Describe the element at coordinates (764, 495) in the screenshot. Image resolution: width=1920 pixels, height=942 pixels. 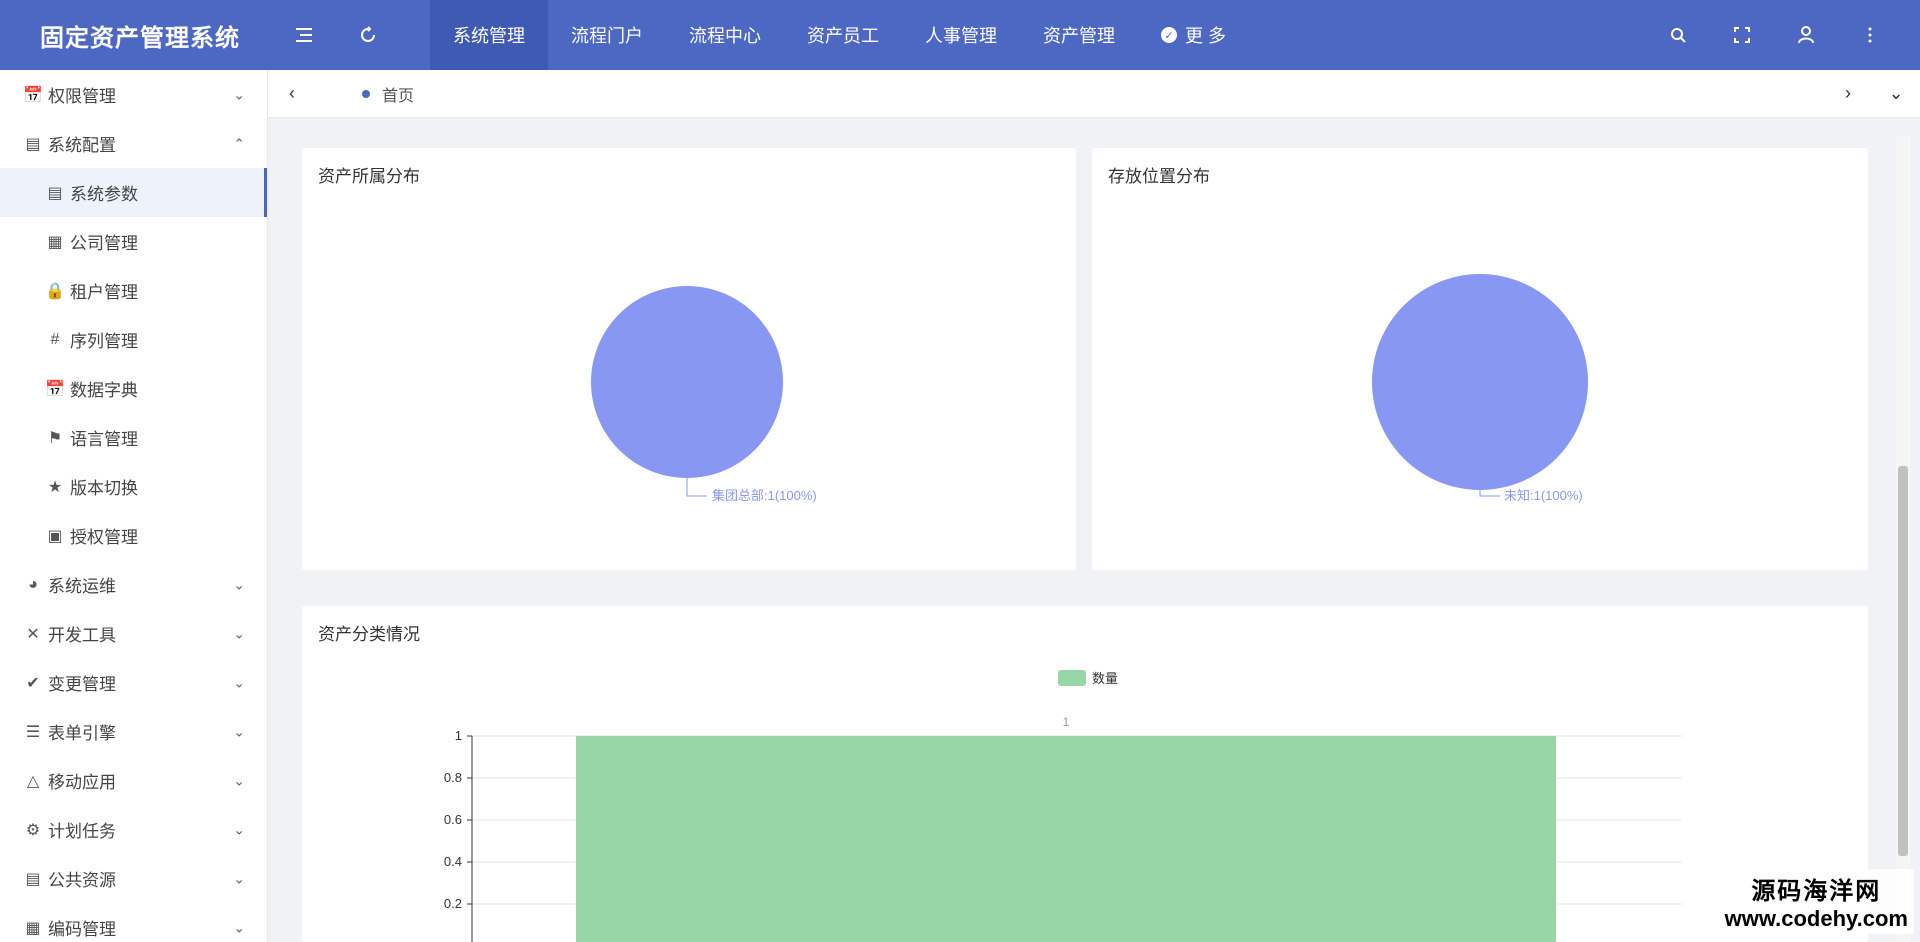
I see `pie-slice-label: 集团总部:1(100%)` at that location.